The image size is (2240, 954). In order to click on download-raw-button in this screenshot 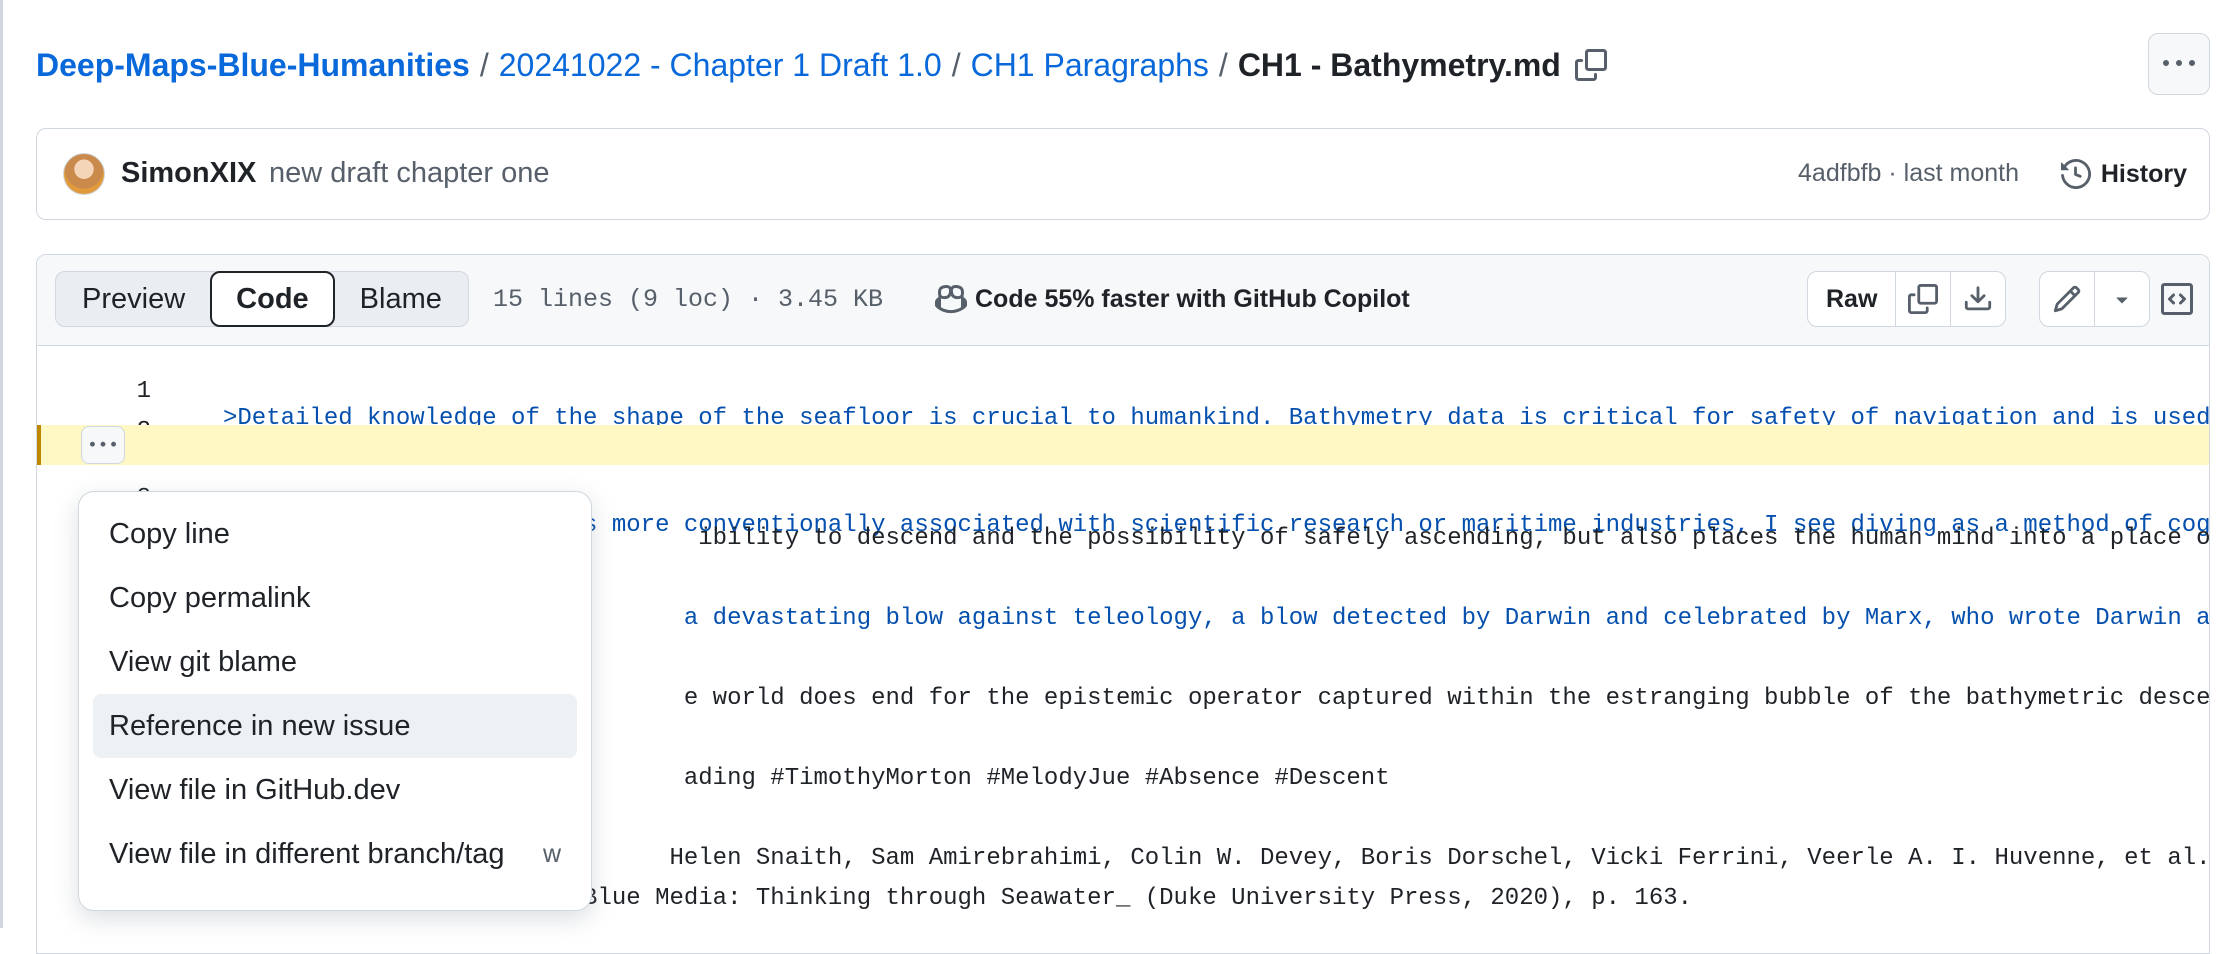, I will do `click(1978, 299)`.